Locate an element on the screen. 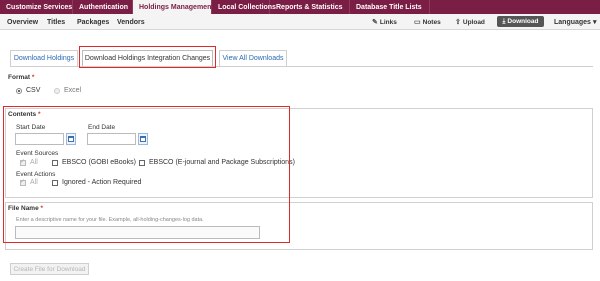  upload-label: Upload is located at coordinates (473, 22).